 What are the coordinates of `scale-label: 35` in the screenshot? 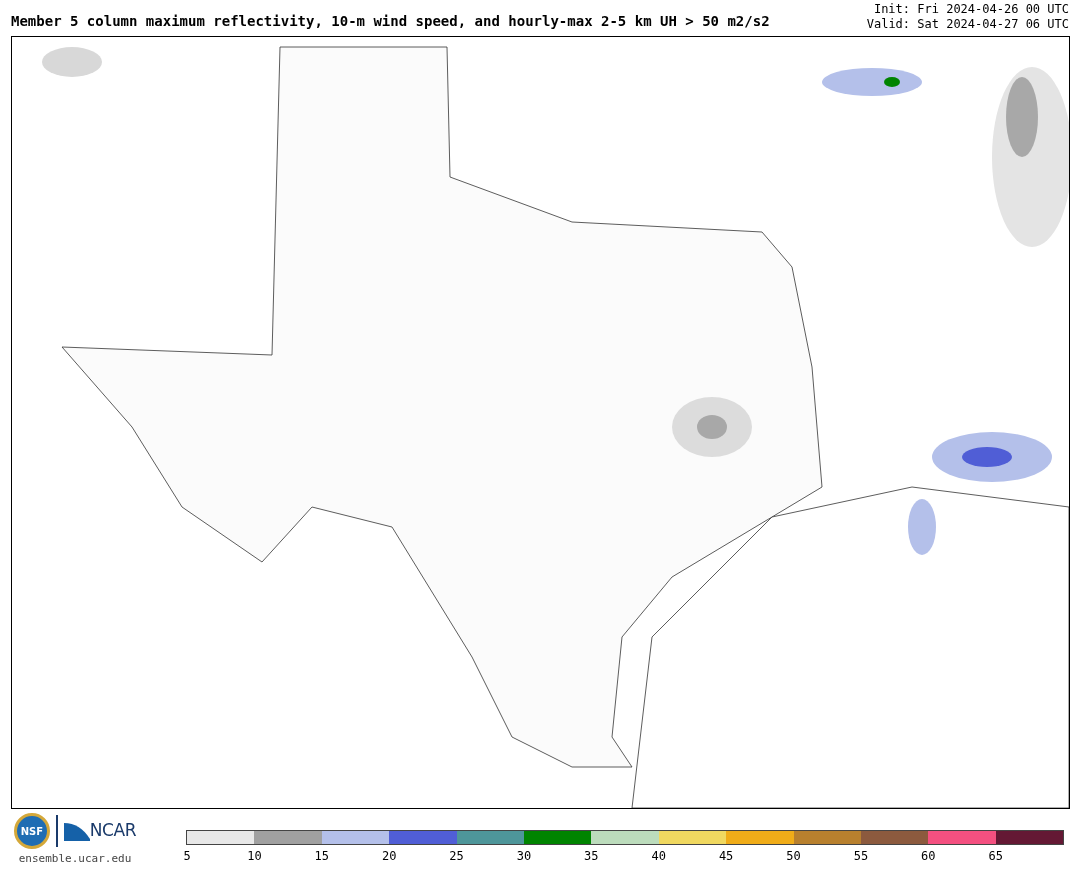 It's located at (591, 856).